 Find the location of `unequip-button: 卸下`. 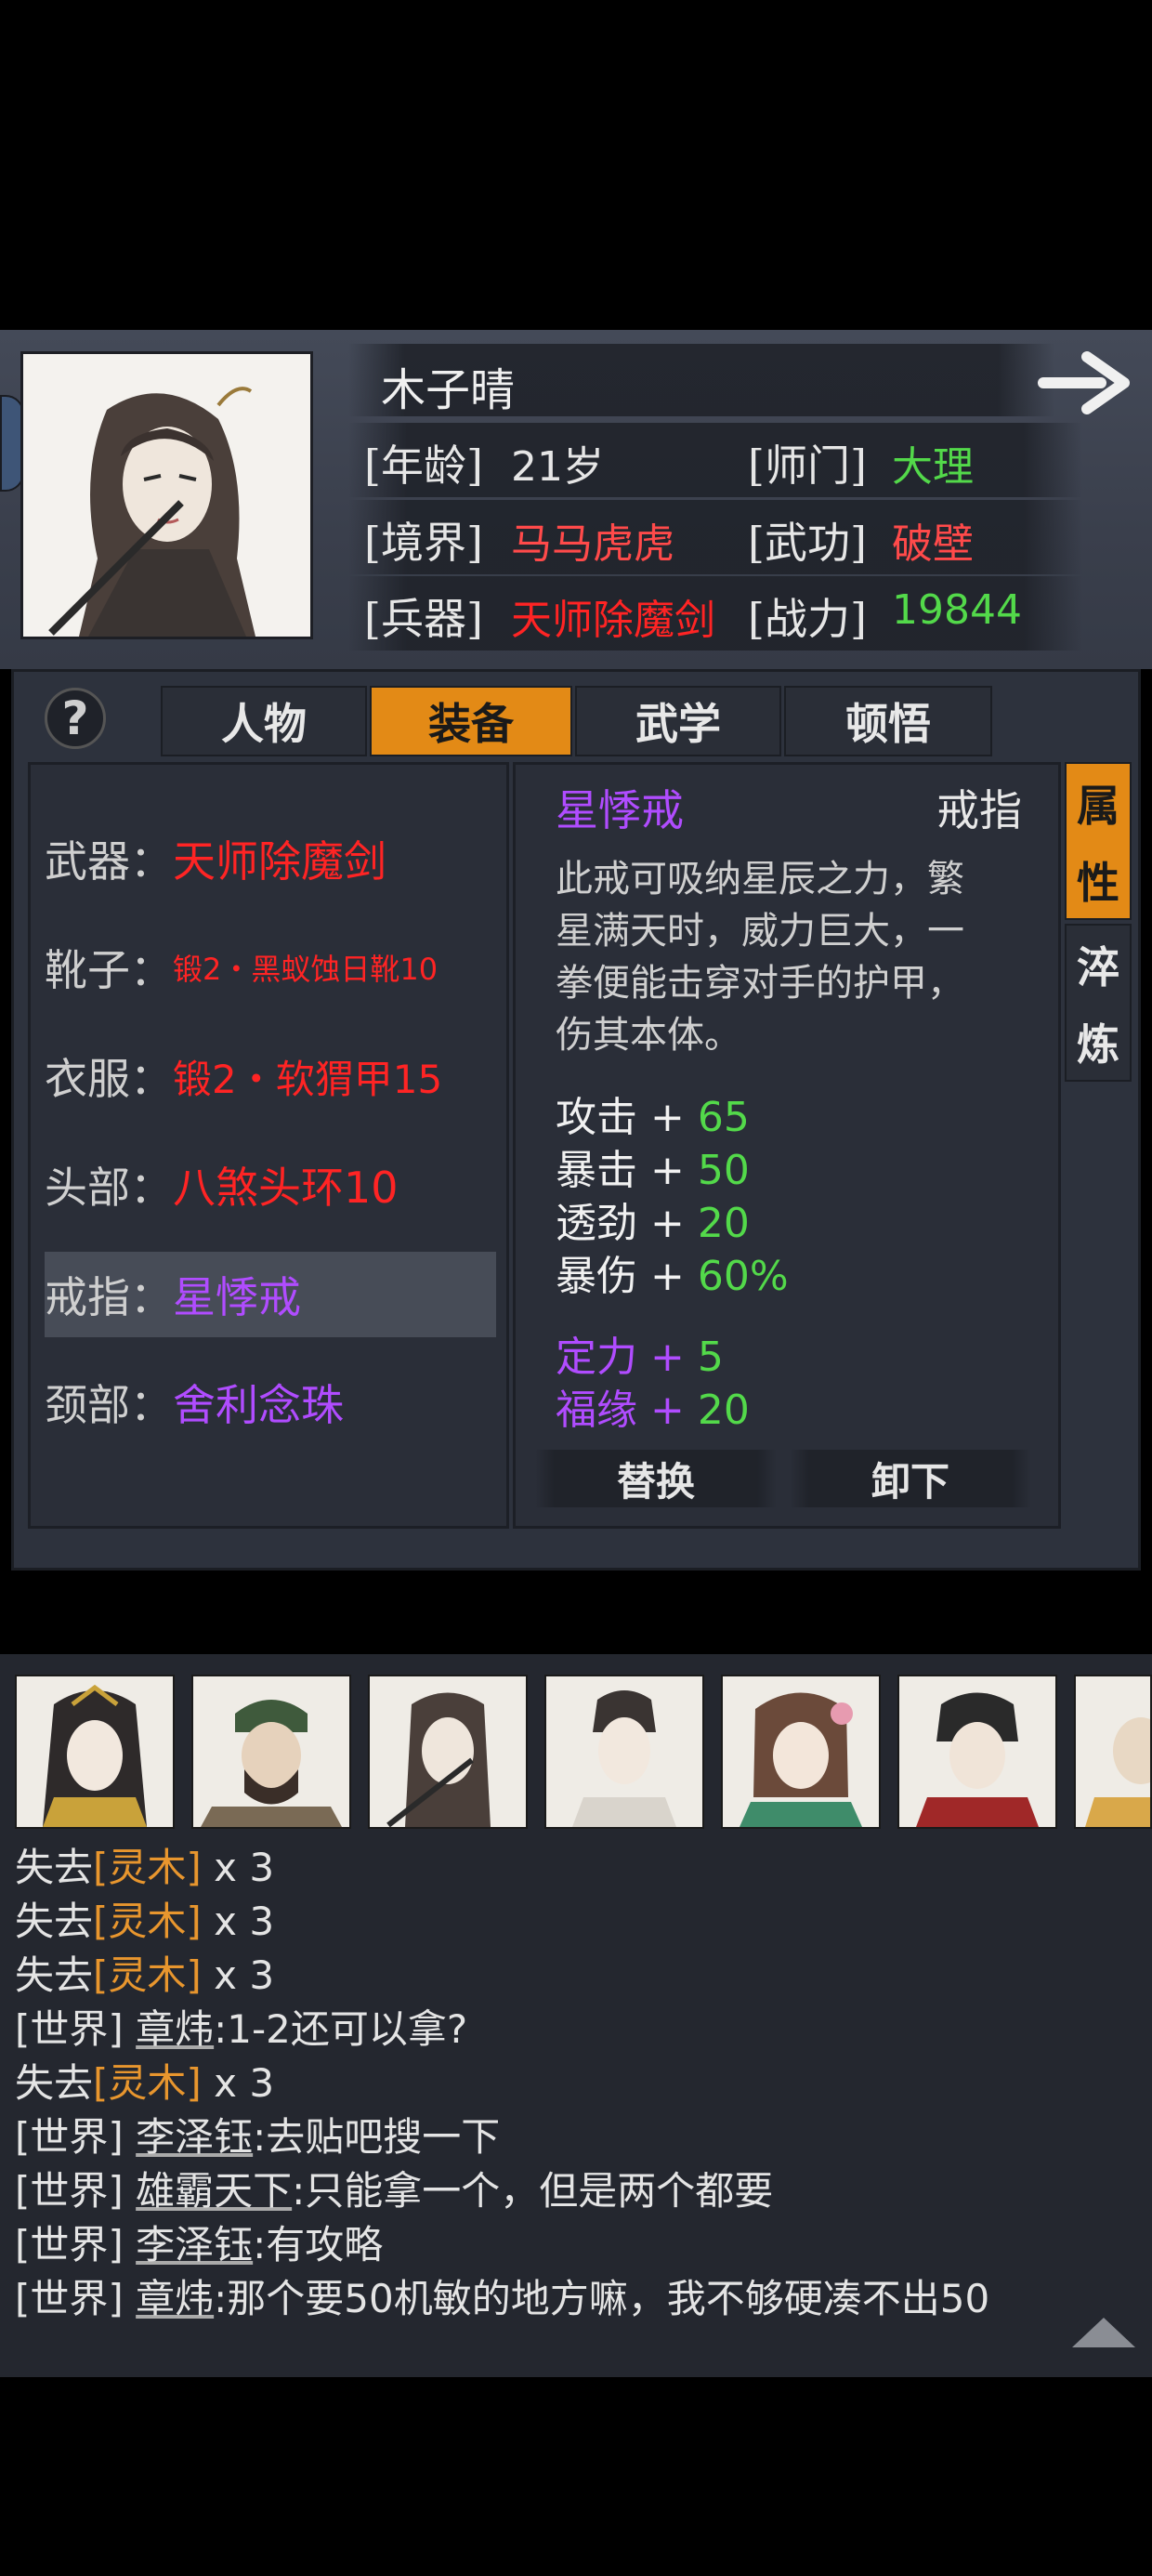

unequip-button: 卸下 is located at coordinates (910, 1478).